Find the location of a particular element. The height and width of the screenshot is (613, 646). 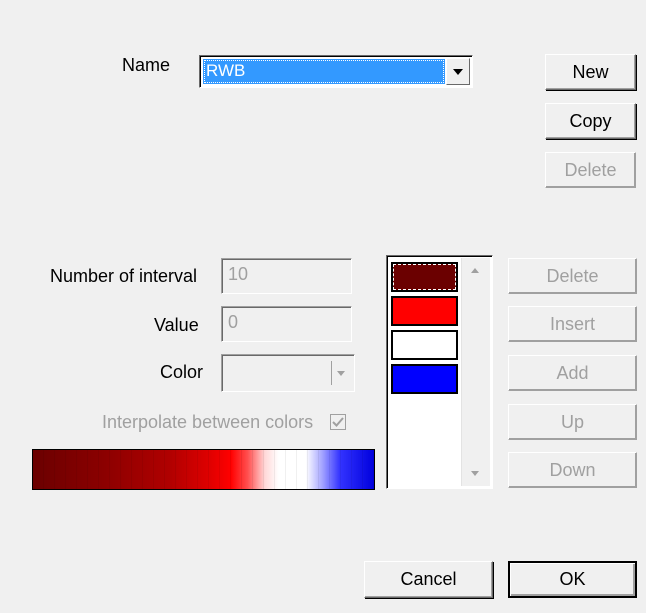

copy-button: Copy is located at coordinates (590, 121).